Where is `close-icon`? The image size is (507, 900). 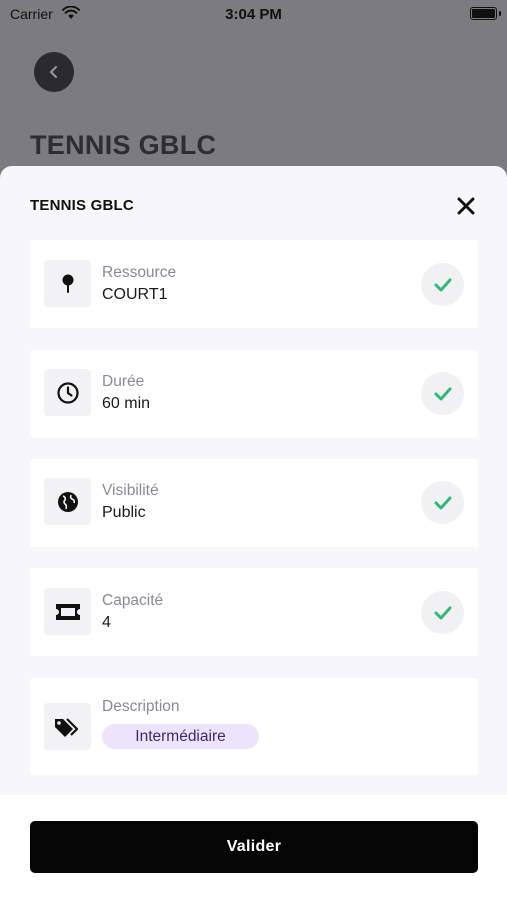 close-icon is located at coordinates (466, 206).